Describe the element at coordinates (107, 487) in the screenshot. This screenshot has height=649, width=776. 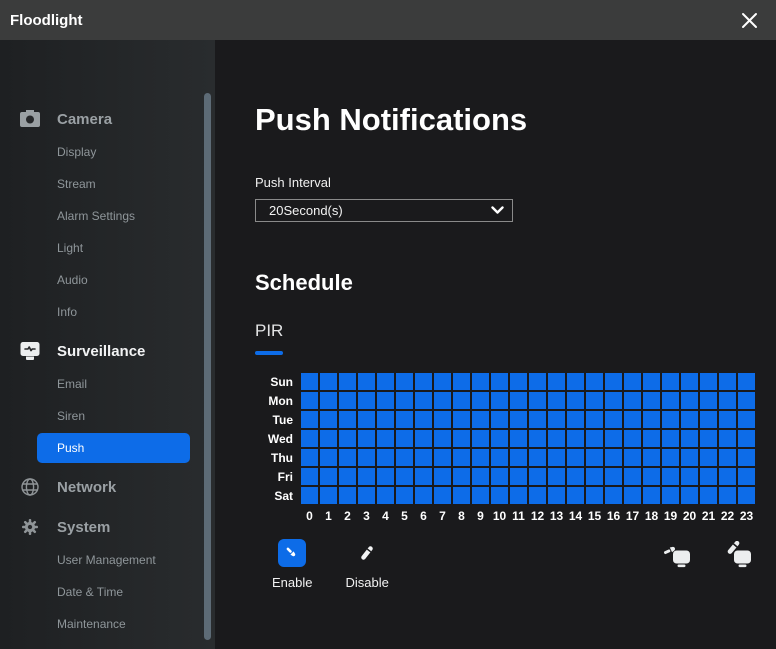
I see `sidebar-section-network: Network` at that location.